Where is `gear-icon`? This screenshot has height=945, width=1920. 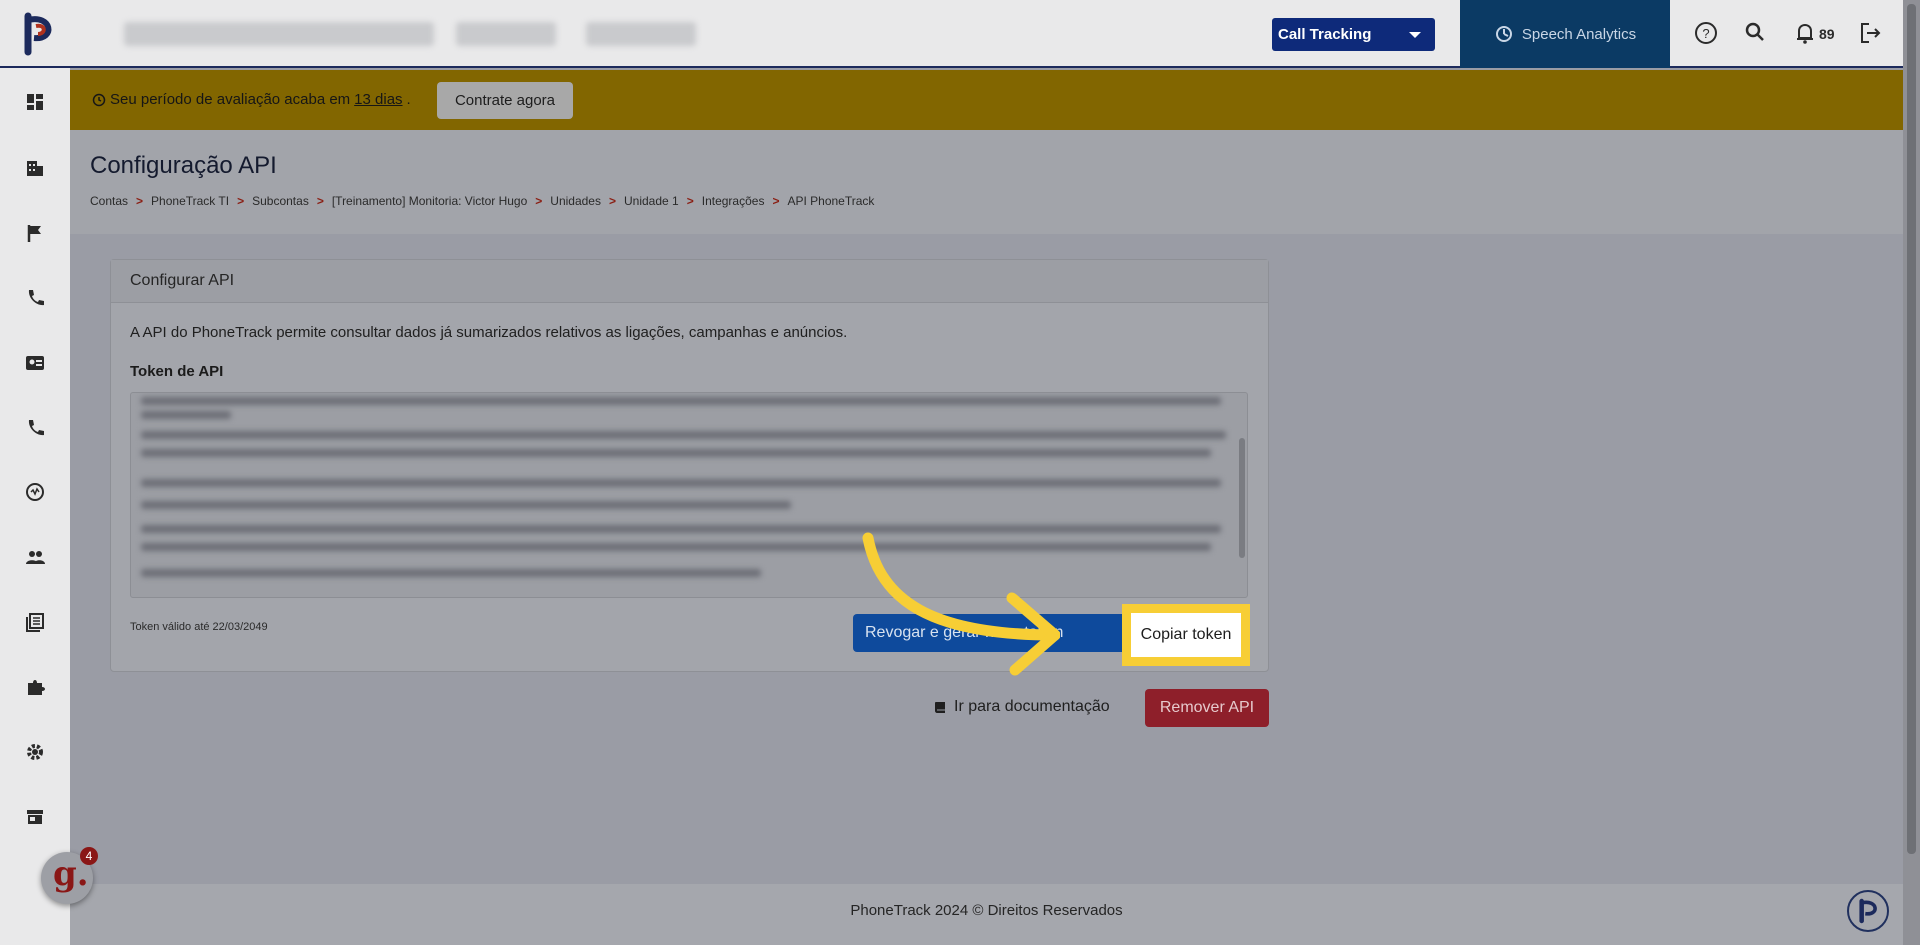 gear-icon is located at coordinates (35, 752).